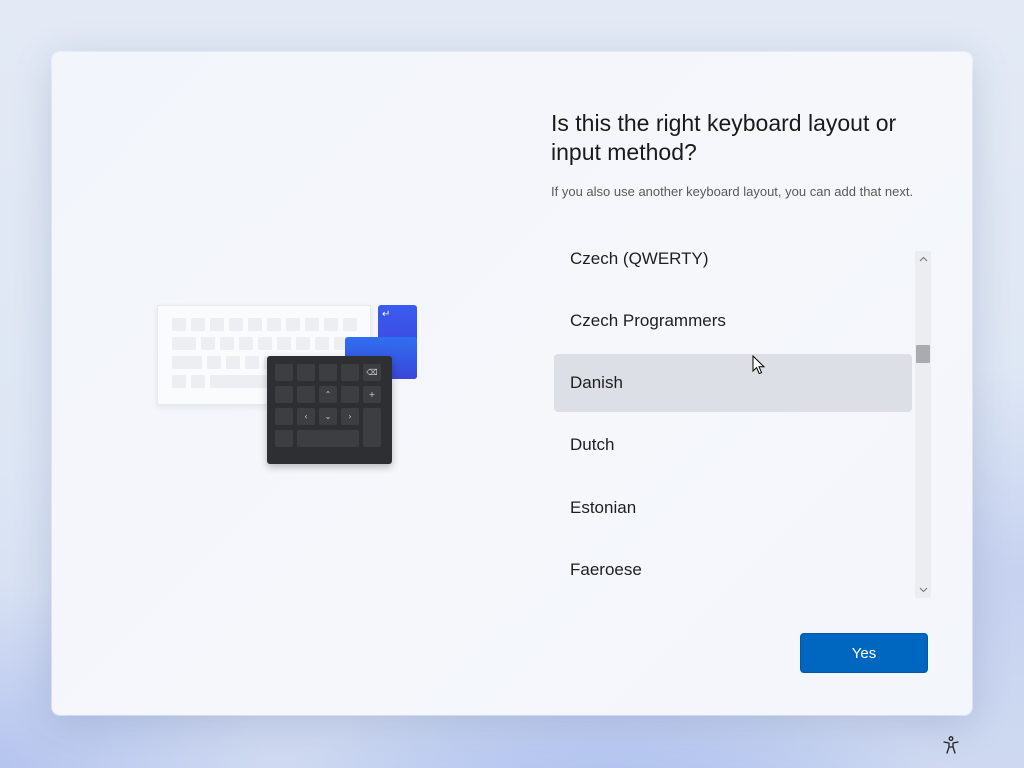 The width and height of the screenshot is (1024, 768). Describe the element at coordinates (648, 320) in the screenshot. I see `list-item-label: Czech Programmers` at that location.